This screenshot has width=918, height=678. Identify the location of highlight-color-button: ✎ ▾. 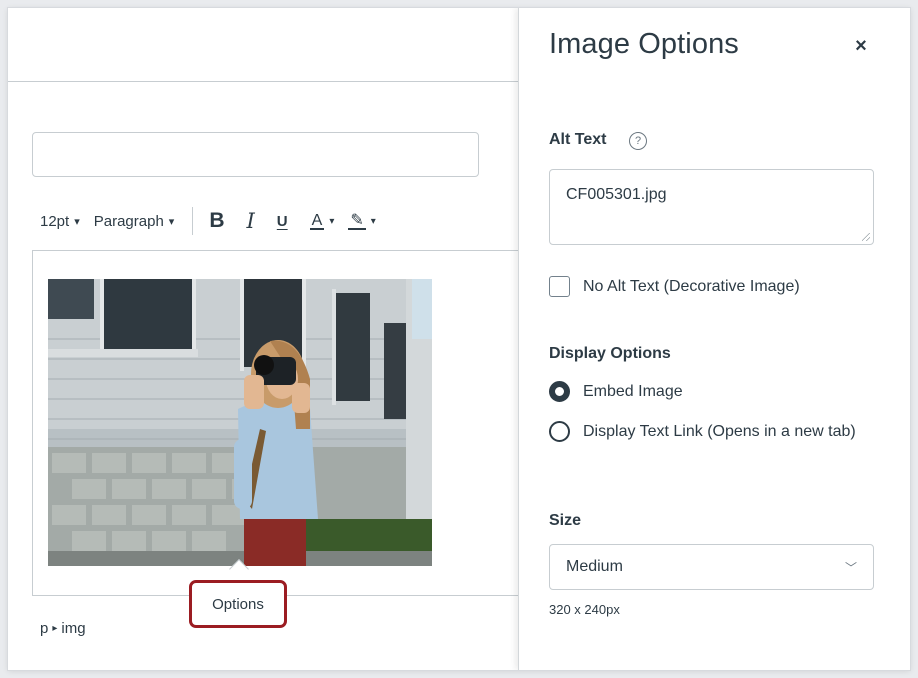
(362, 220).